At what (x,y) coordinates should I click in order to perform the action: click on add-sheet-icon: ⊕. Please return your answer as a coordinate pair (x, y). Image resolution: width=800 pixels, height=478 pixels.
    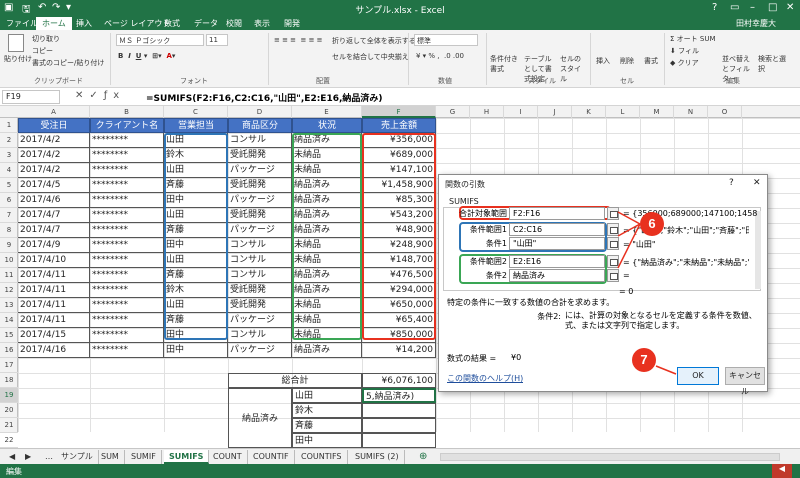
    Looking at the image, I should click on (423, 457).